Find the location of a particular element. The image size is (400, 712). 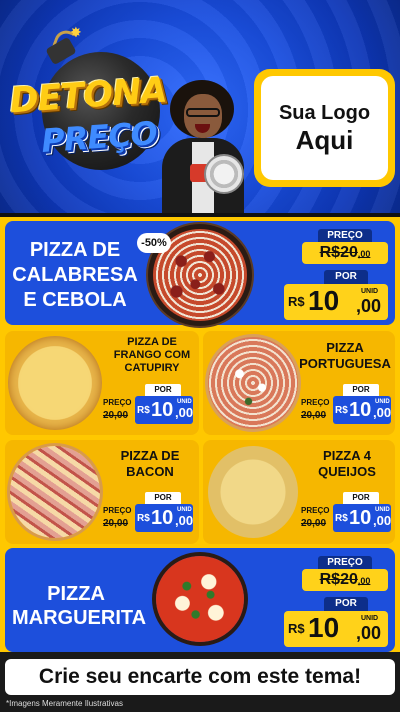

offer-name: PIZZA PORTUGUESA is located at coordinates (345, 355).